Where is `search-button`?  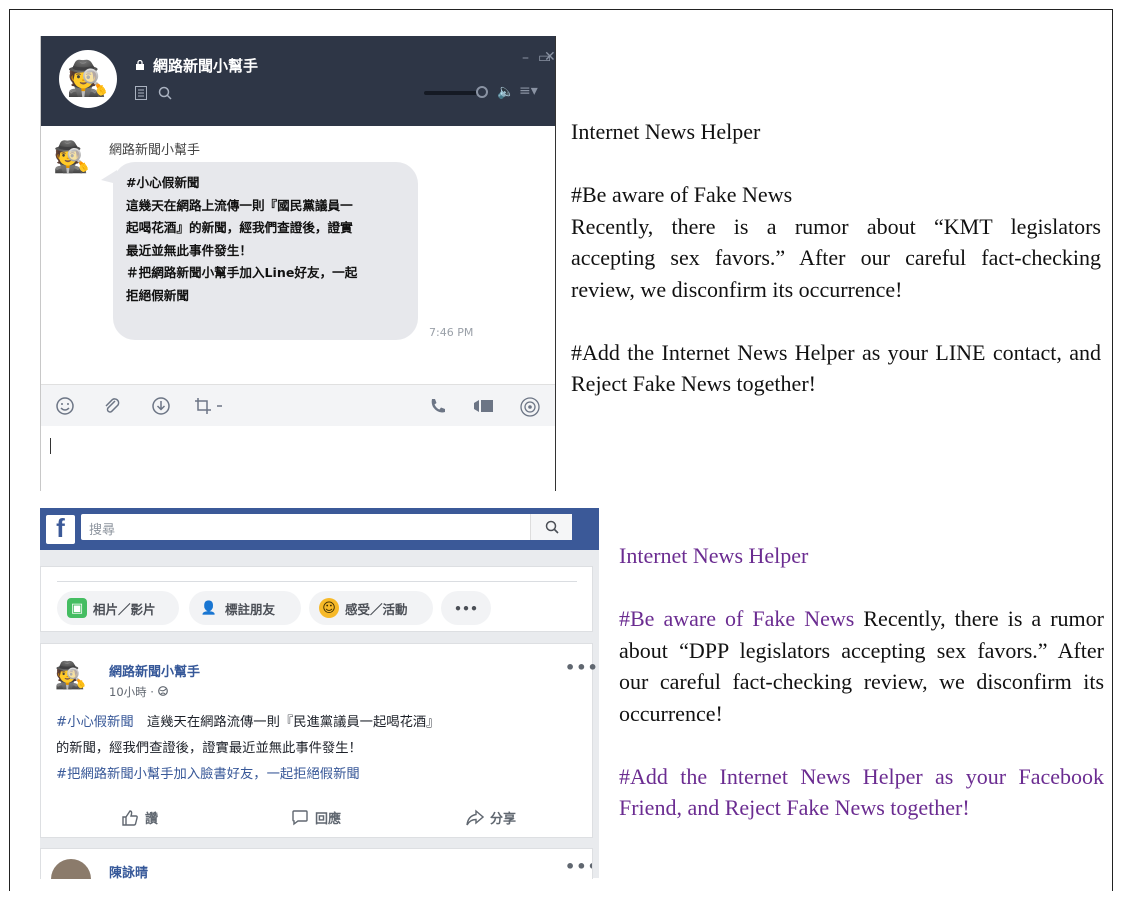
search-button is located at coordinates (551, 527).